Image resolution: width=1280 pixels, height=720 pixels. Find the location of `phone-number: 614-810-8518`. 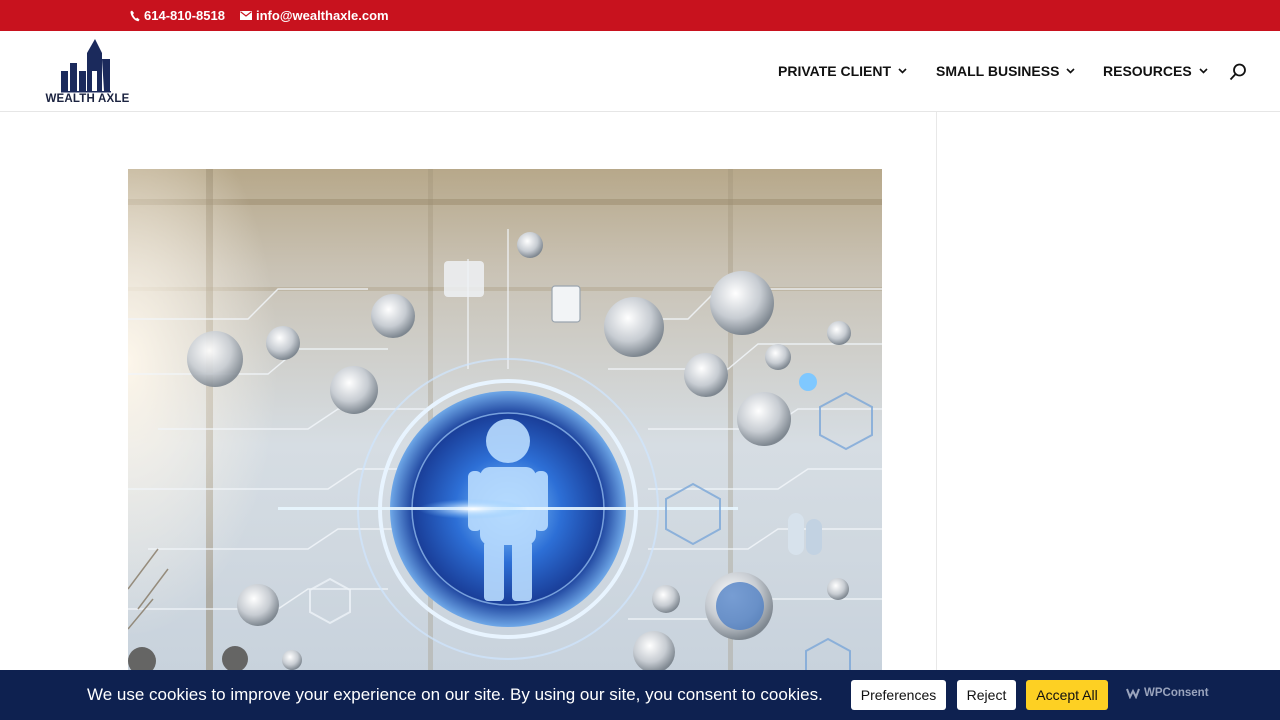

phone-number: 614-810-8518 is located at coordinates (184, 15).